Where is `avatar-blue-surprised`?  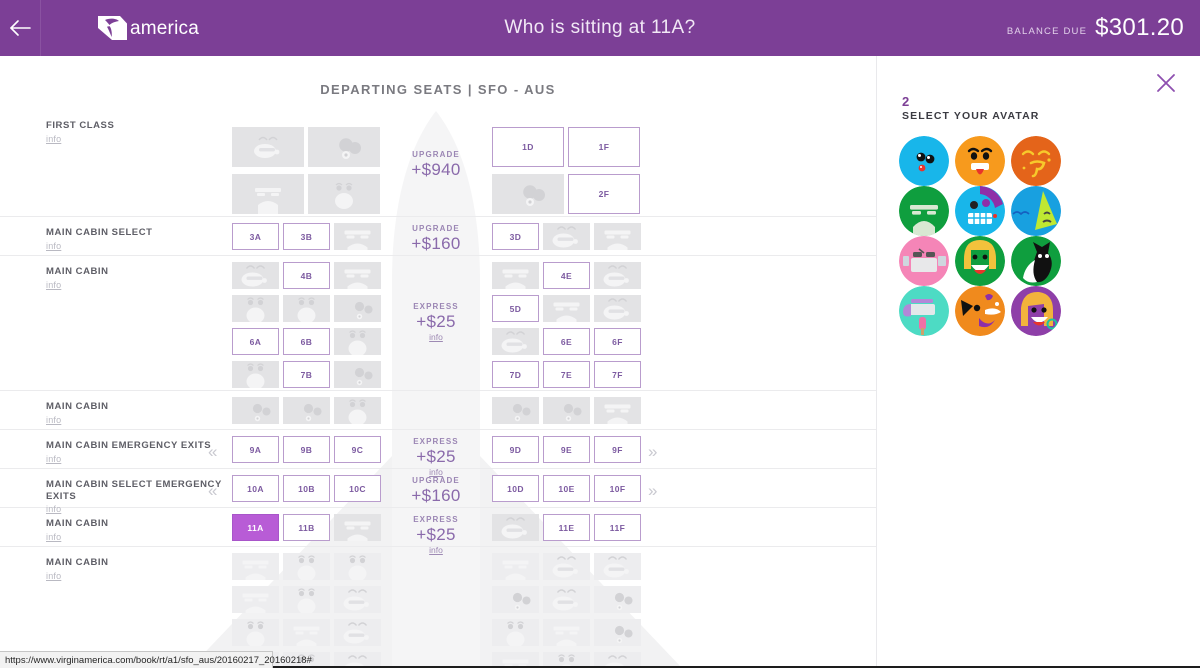 avatar-blue-surprised is located at coordinates (924, 161).